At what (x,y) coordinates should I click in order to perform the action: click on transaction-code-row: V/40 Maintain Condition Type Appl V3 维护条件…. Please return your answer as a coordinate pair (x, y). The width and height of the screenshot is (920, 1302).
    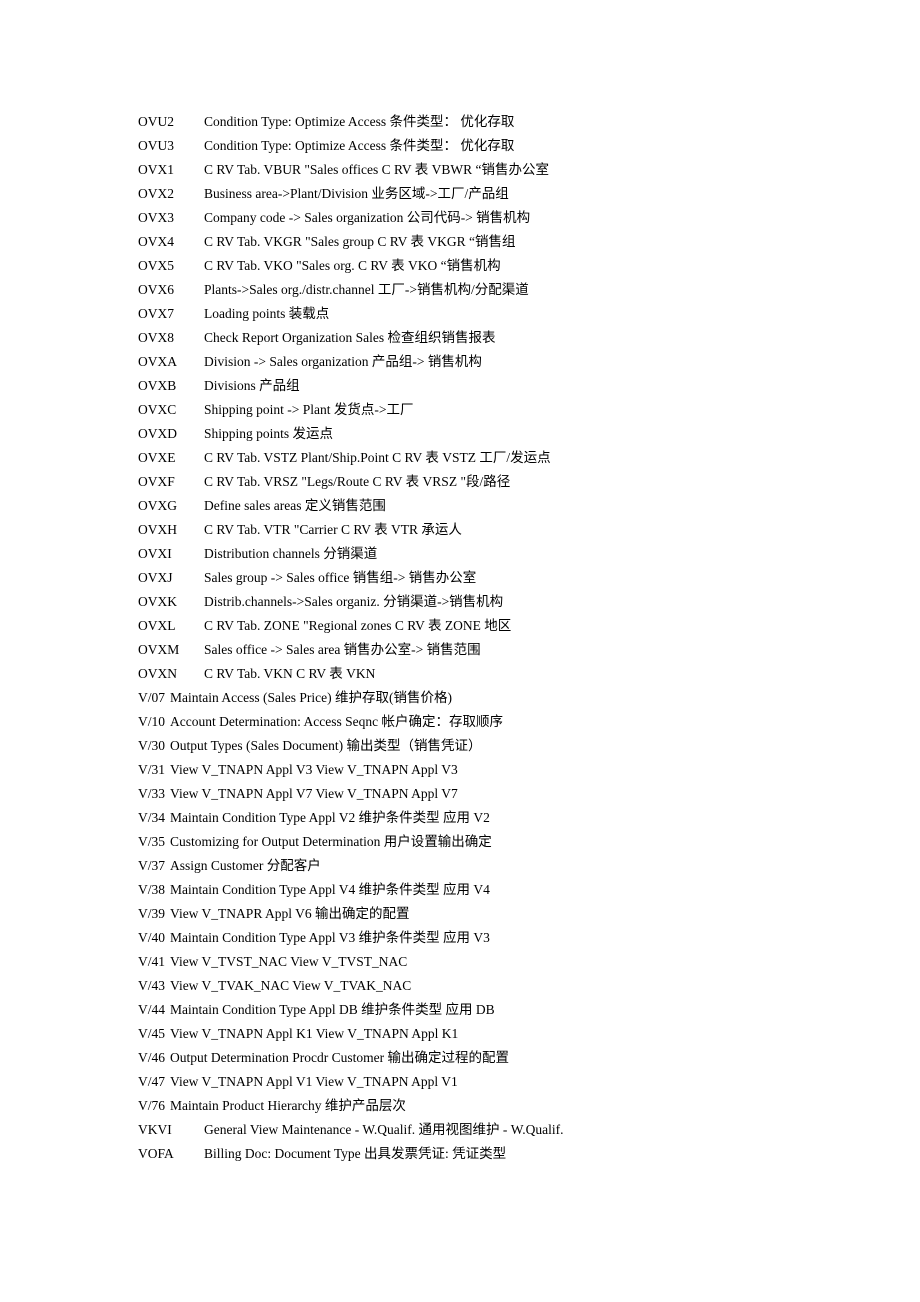
    Looking at the image, I should click on (529, 938).